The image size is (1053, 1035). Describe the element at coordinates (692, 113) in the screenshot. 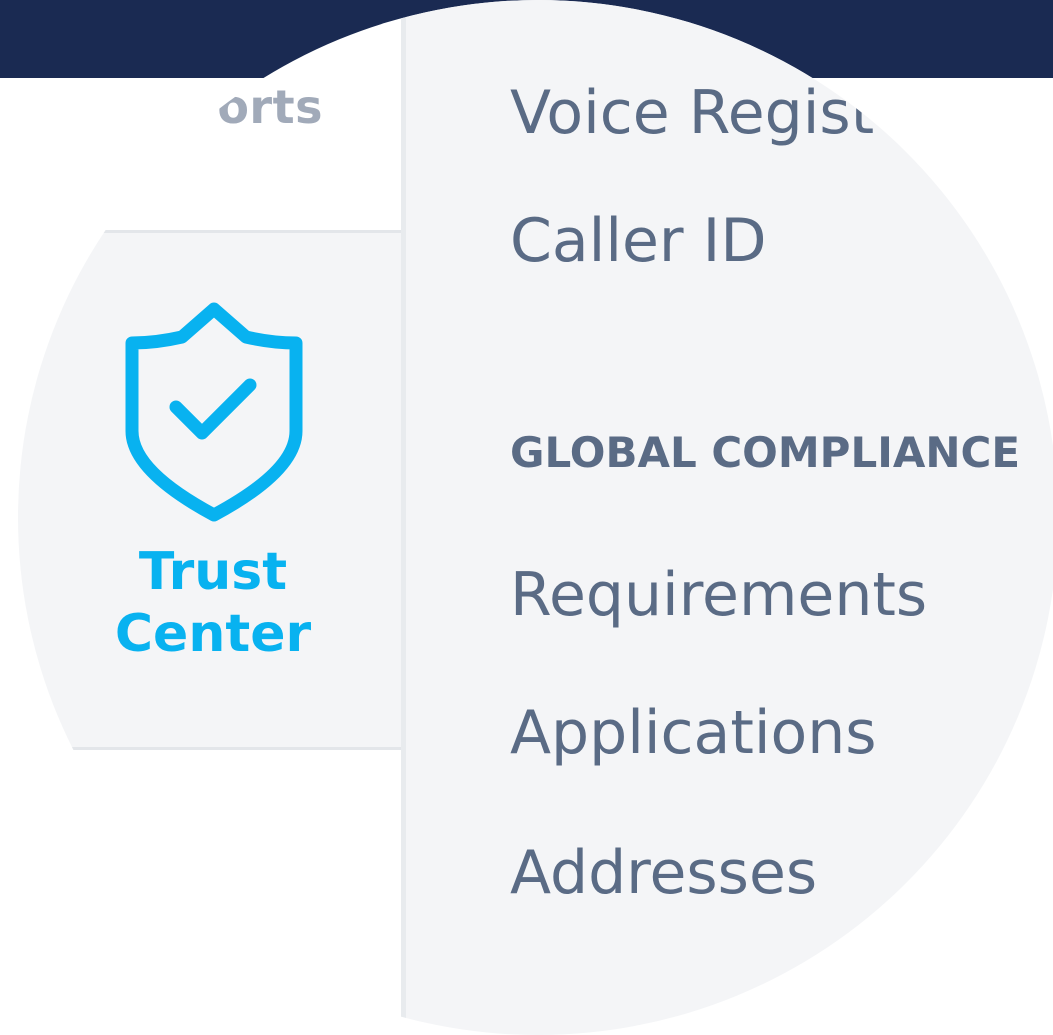

I see `submenu-item-voice-registration: Voice Regist` at that location.